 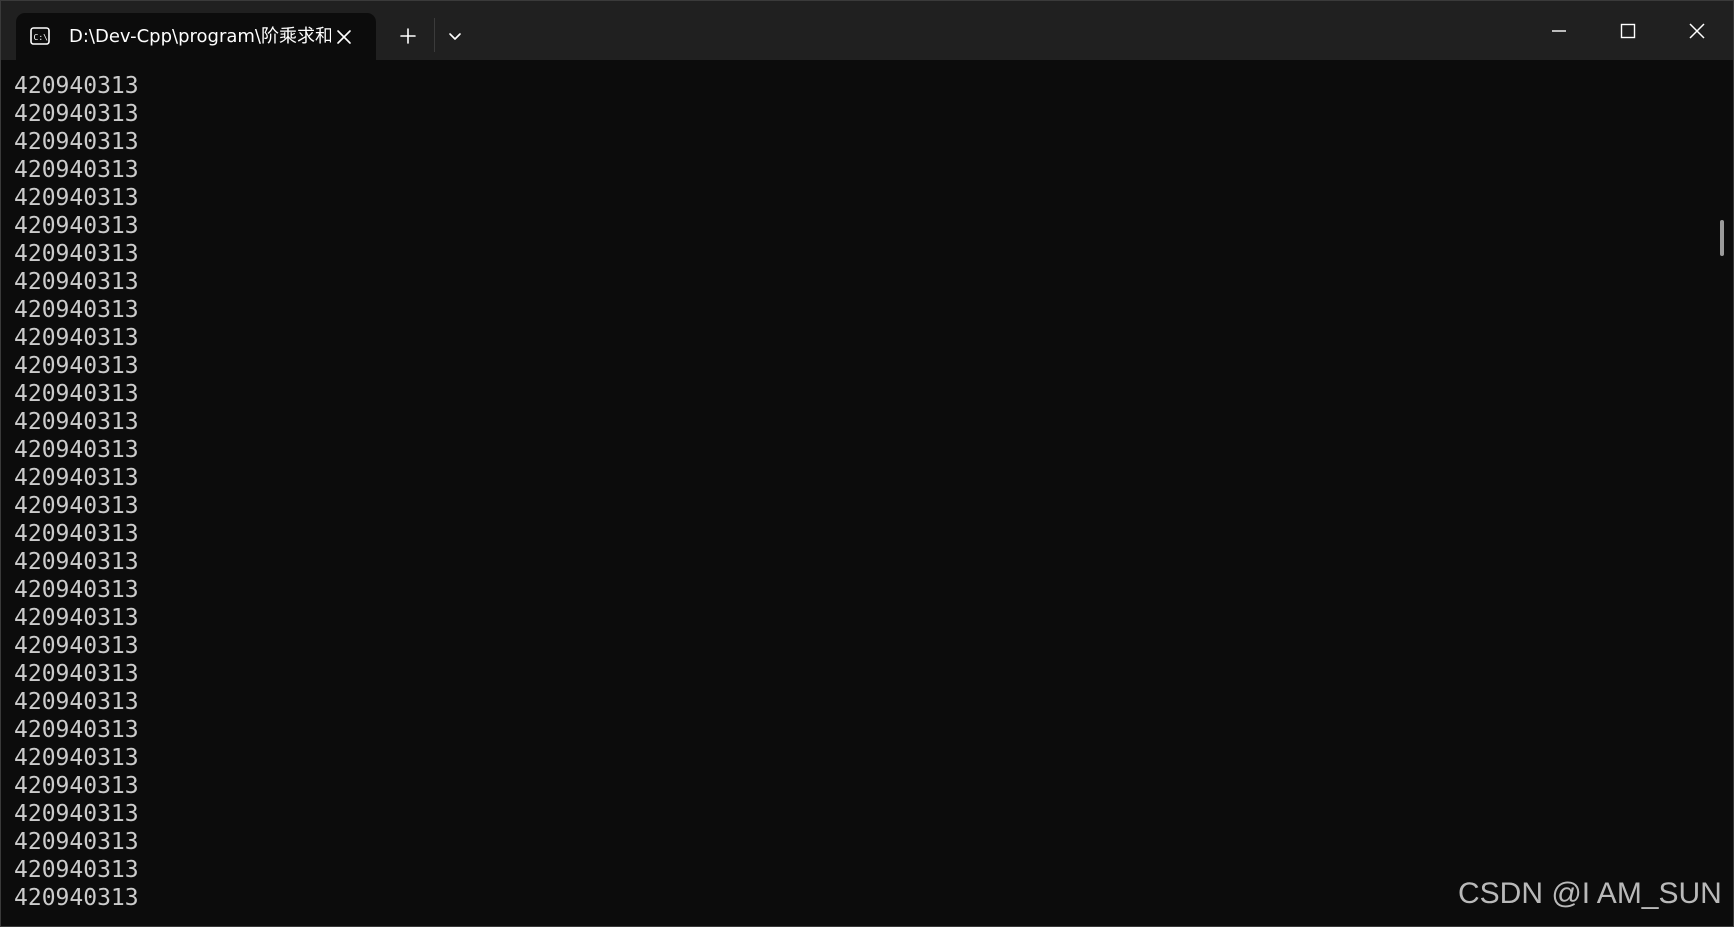 What do you see at coordinates (1722, 238) in the screenshot?
I see `scrollbar` at bounding box center [1722, 238].